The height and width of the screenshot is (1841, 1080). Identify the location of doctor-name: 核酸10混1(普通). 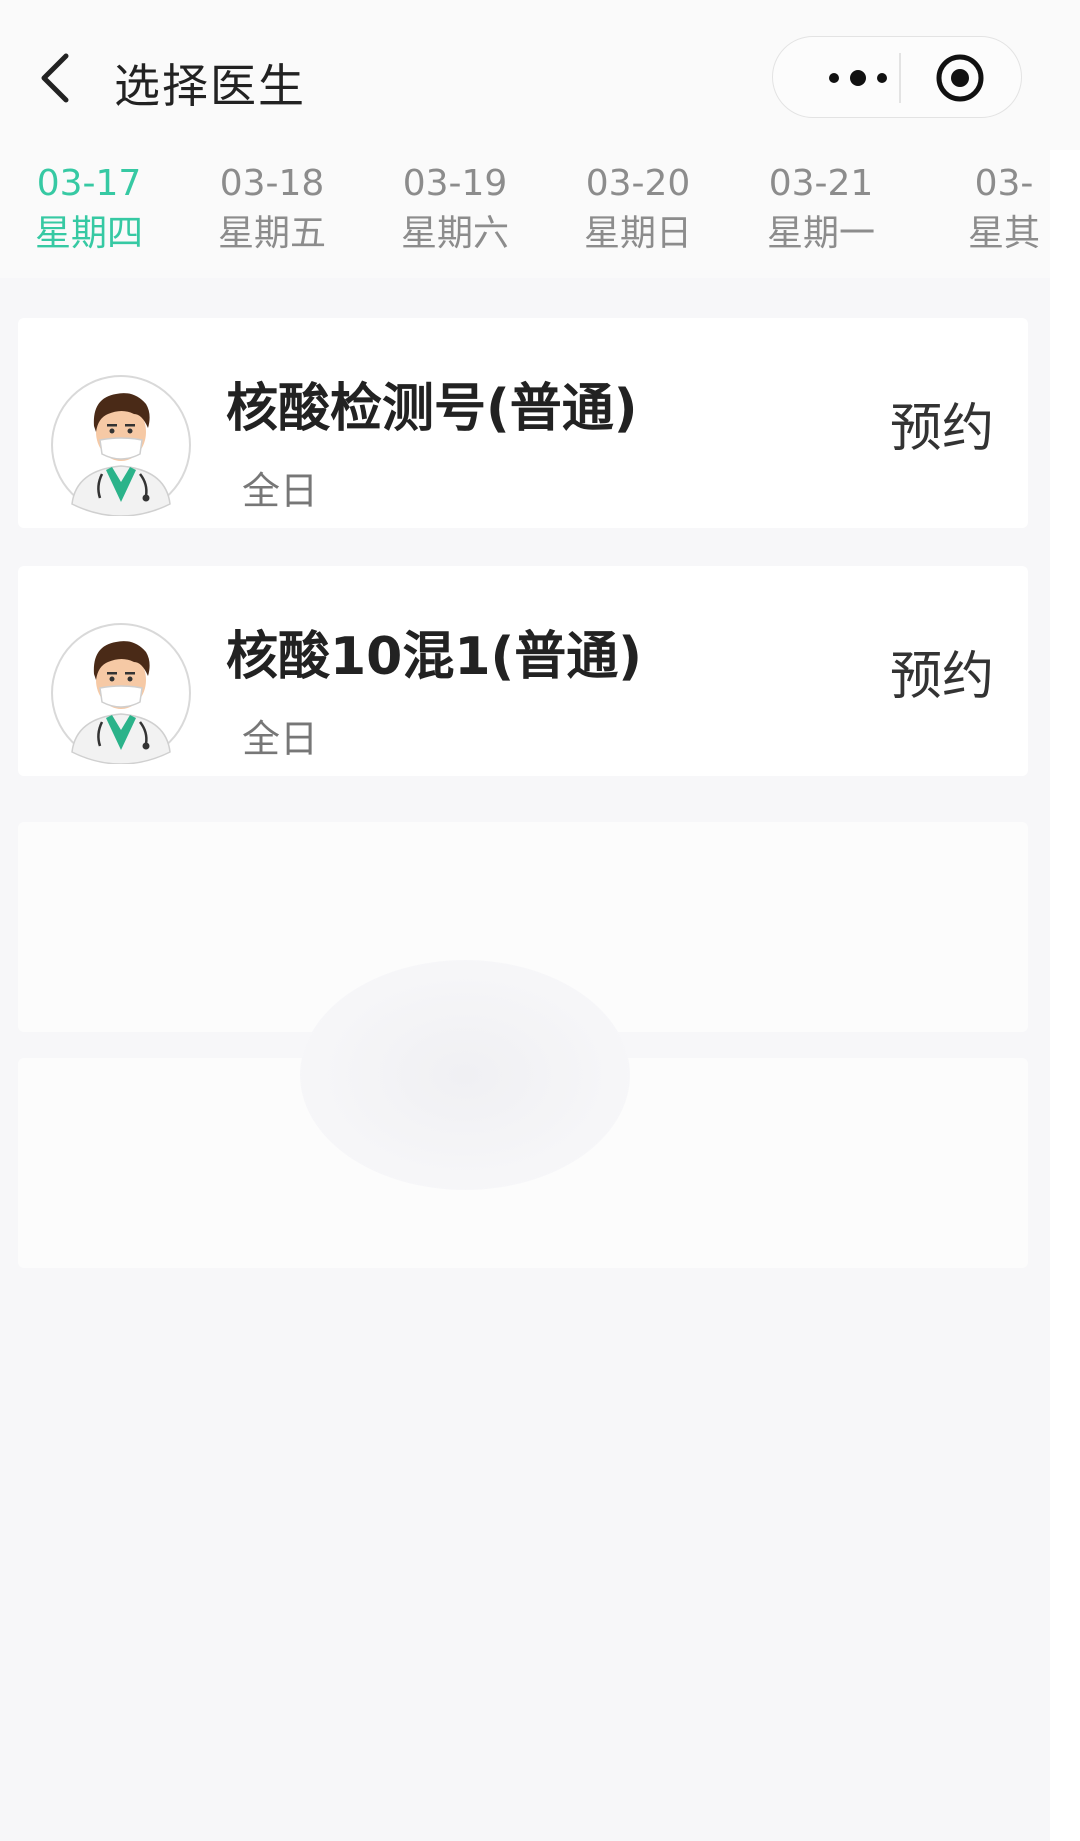
(434, 657).